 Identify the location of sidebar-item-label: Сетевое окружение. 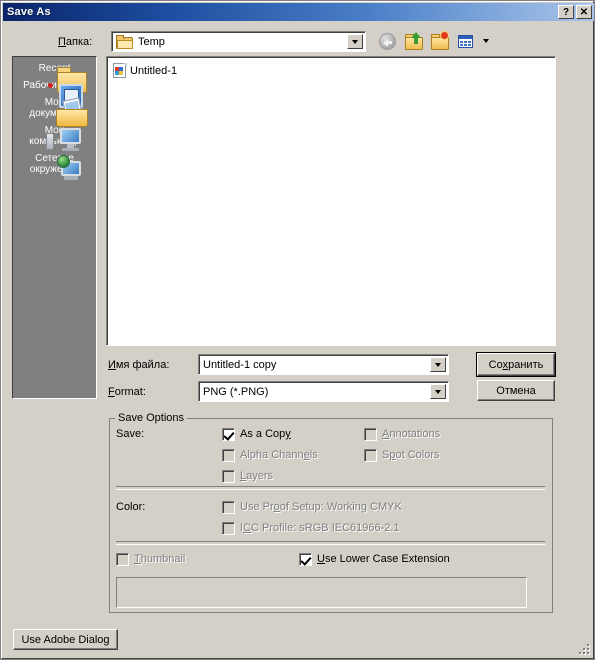
(54, 164).